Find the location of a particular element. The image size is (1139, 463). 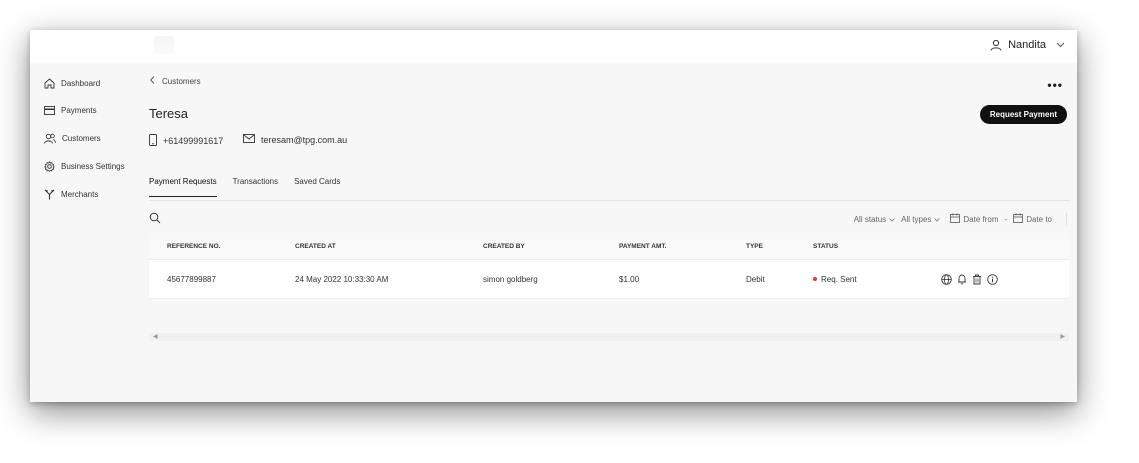

sidebar-item-business-settings: Business Settings is located at coordinates (84, 166).